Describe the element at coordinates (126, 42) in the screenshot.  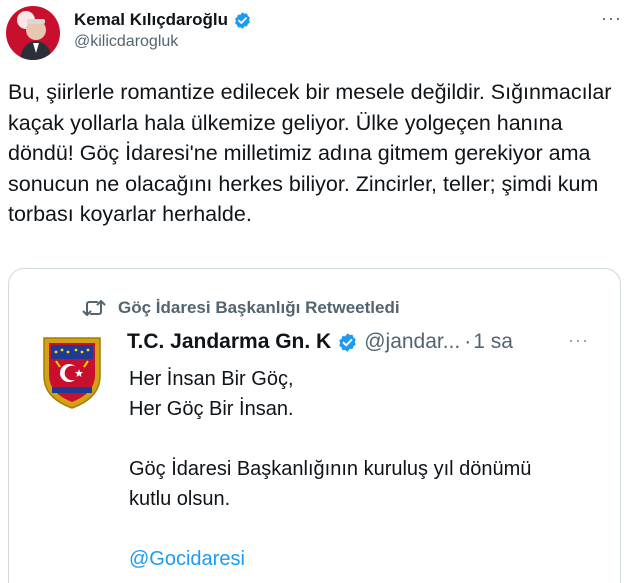
I see `author-handle: @kilicdarogluk` at that location.